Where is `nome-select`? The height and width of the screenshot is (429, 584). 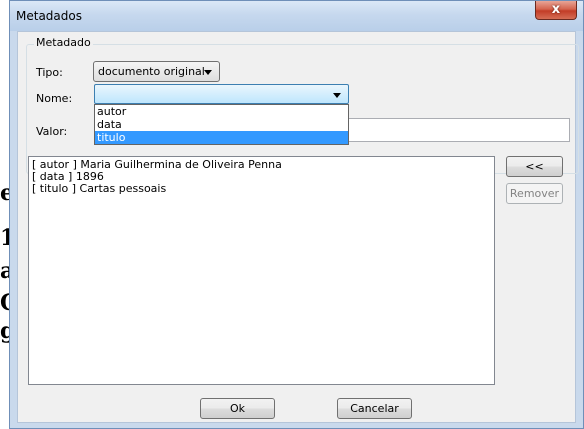 nome-select is located at coordinates (221, 94).